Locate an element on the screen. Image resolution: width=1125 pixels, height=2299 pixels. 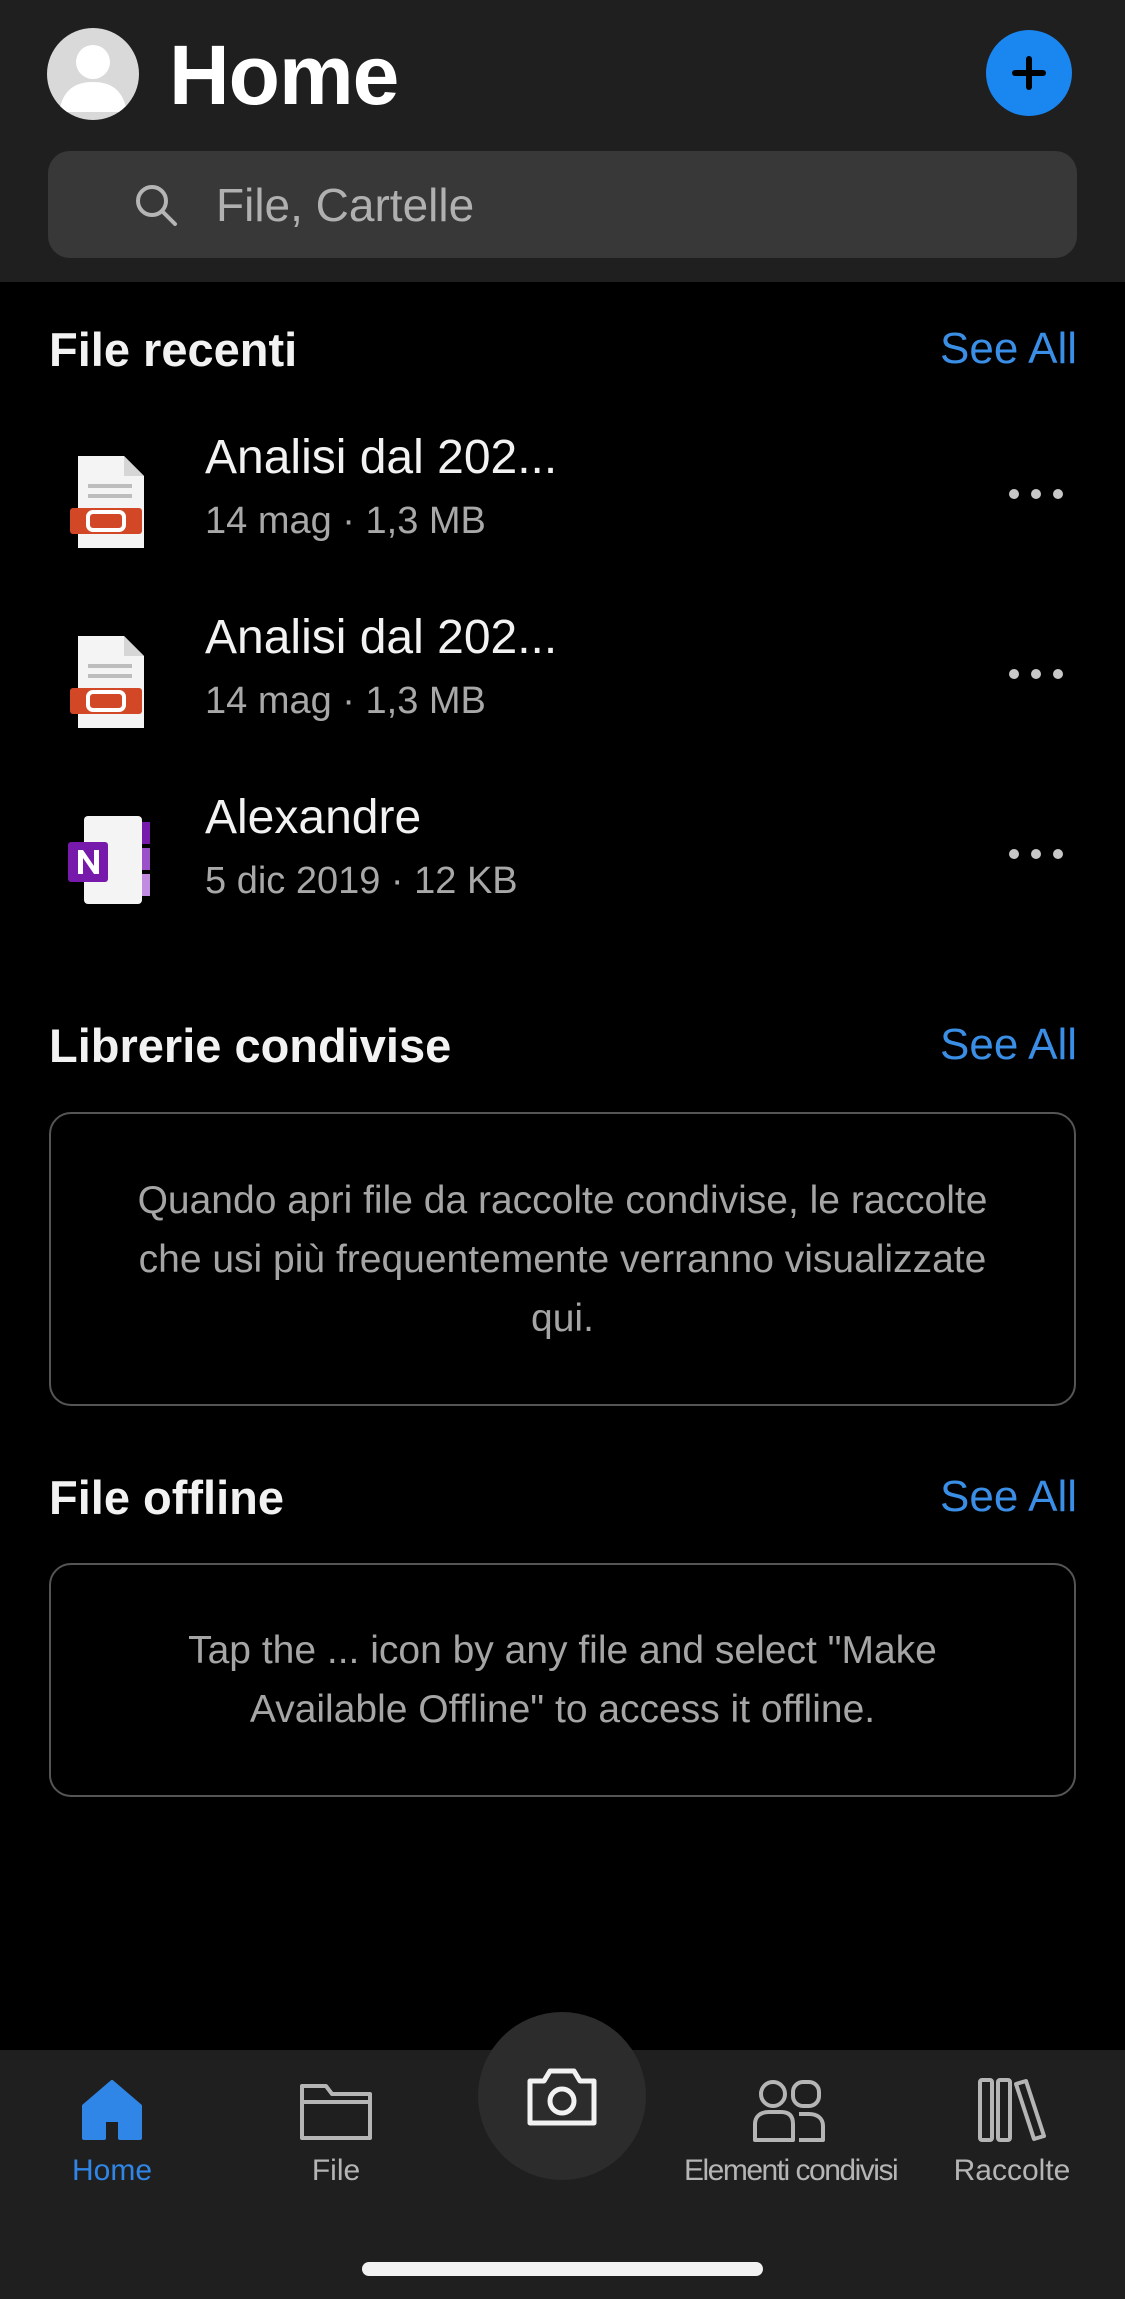
tab-label: Raccolte is located at coordinates (1012, 2170).